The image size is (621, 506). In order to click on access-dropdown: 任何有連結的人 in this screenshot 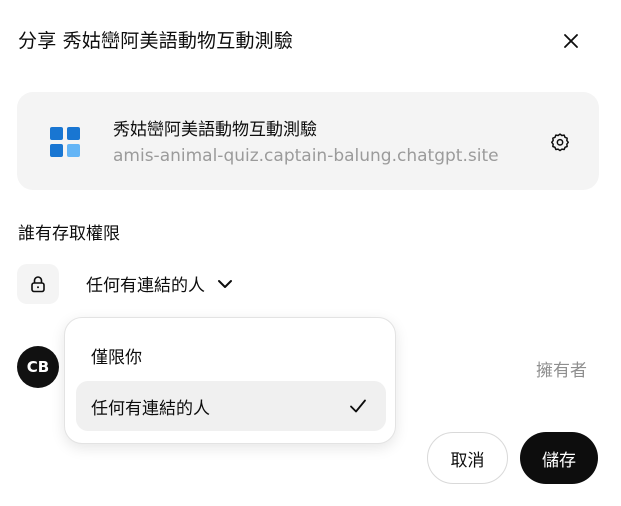, I will do `click(159, 283)`.